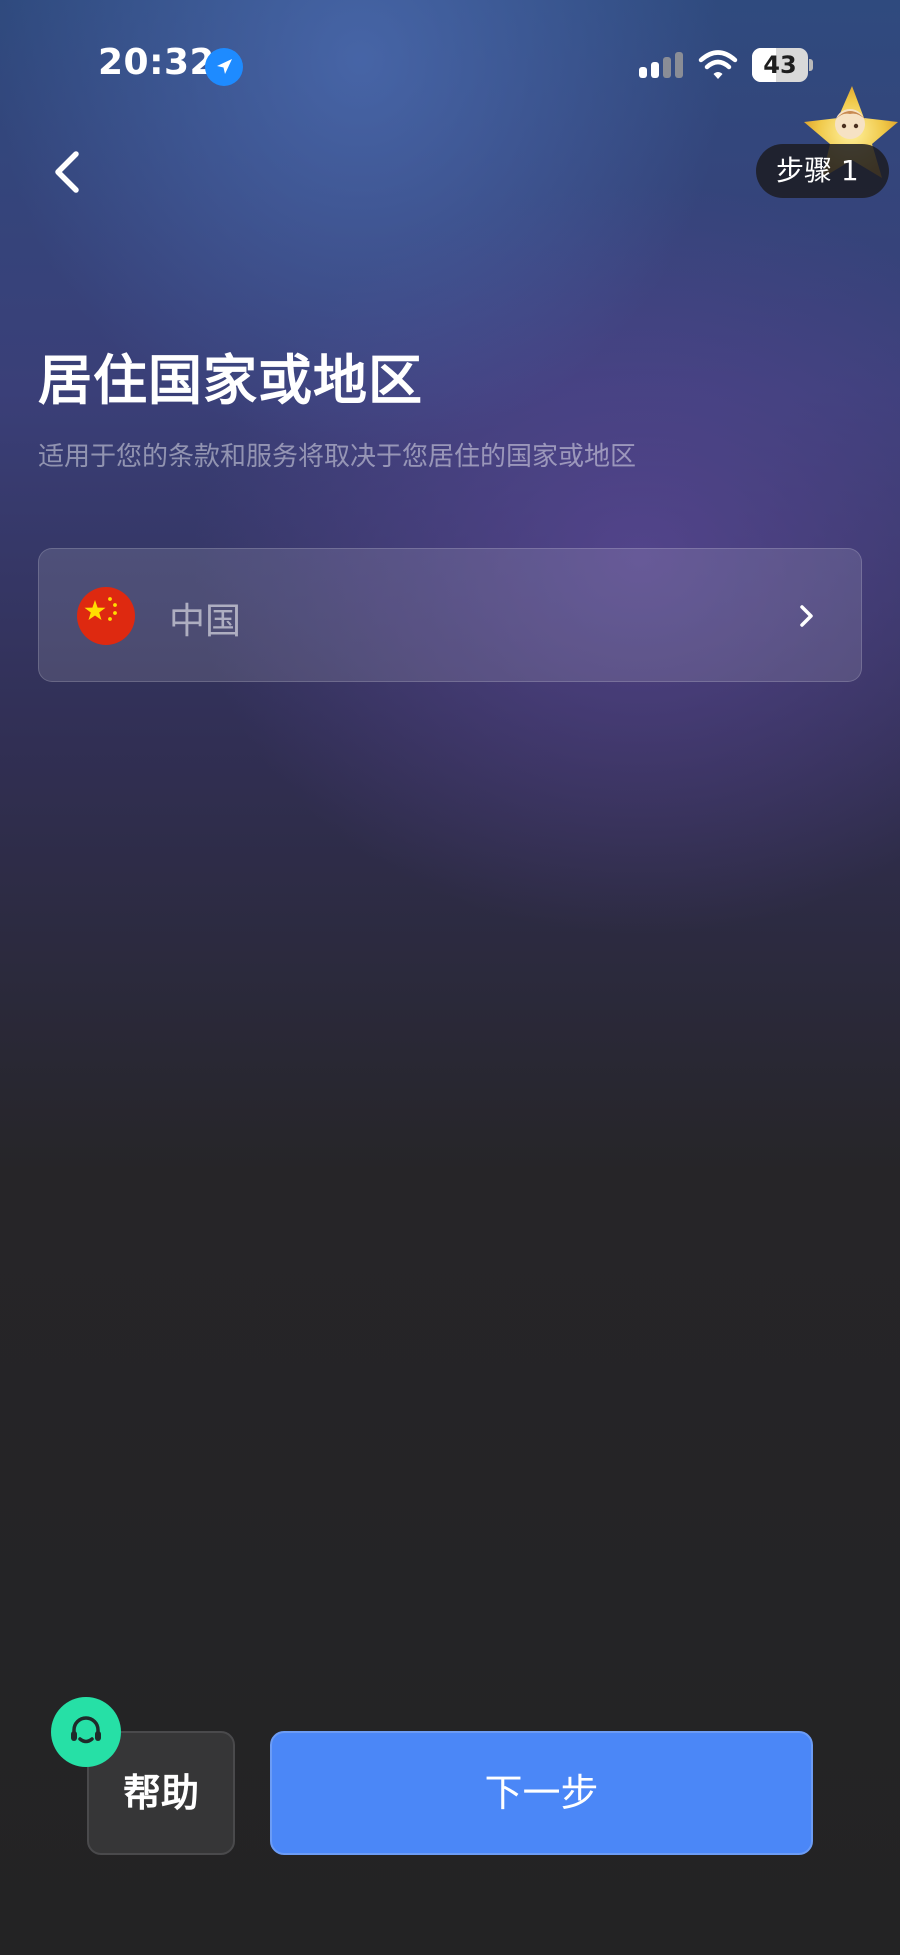 This screenshot has height=1955, width=900. Describe the element at coordinates (806, 616) in the screenshot. I see `chevron-right-icon` at that location.